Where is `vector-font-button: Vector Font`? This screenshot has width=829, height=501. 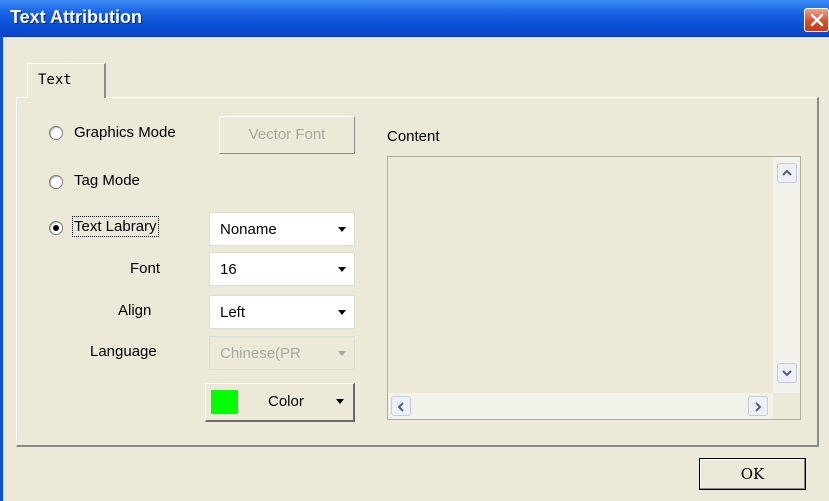
vector-font-button: Vector Font is located at coordinates (287, 135).